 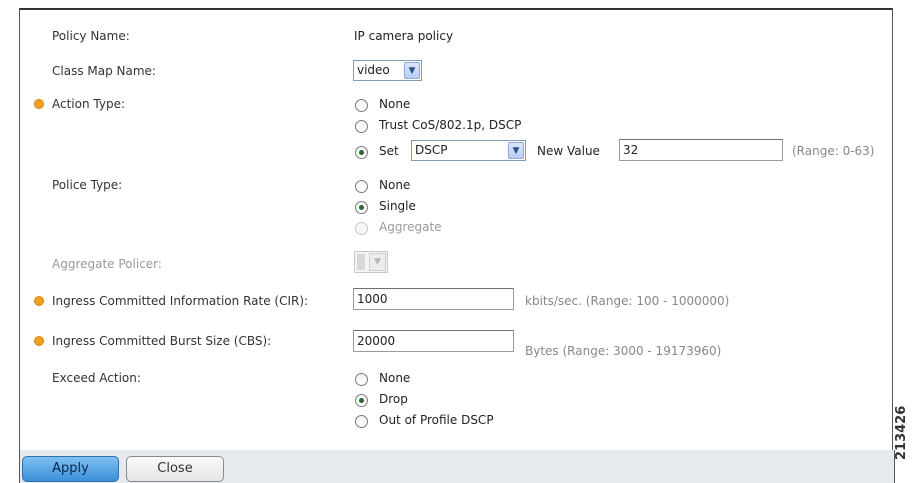 What do you see at coordinates (361, 421) in the screenshot?
I see `exceed-action-out-of-profile-radio` at bounding box center [361, 421].